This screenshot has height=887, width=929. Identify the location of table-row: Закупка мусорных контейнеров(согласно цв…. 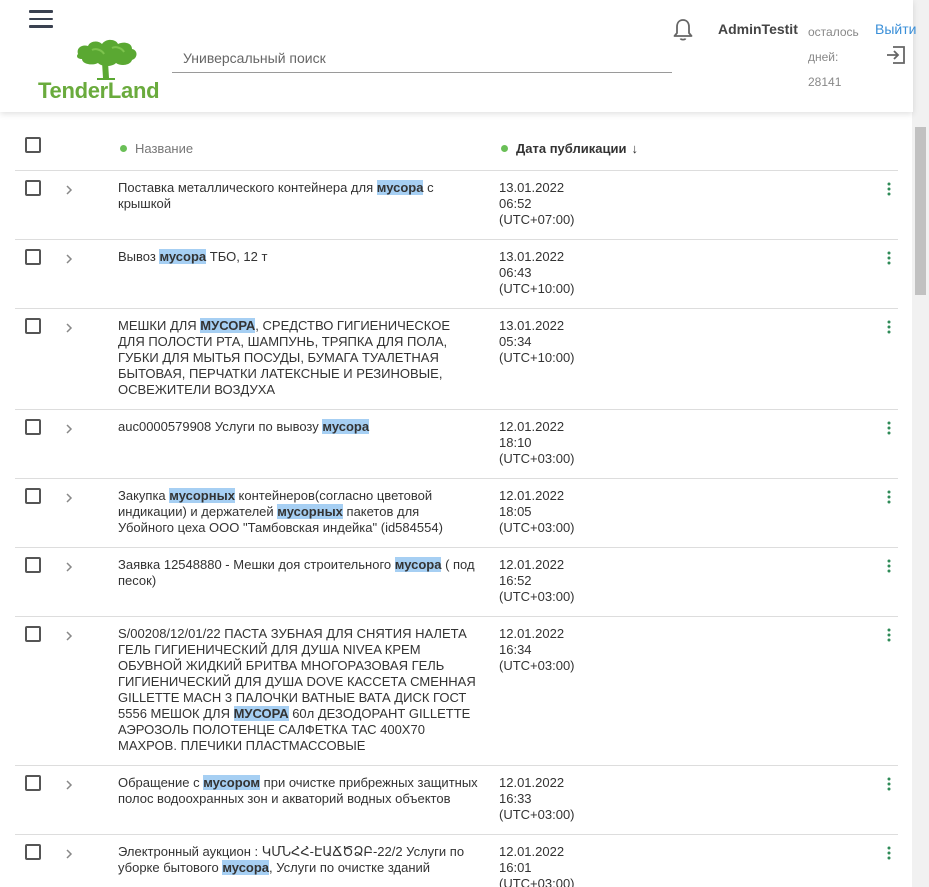
(456, 513).